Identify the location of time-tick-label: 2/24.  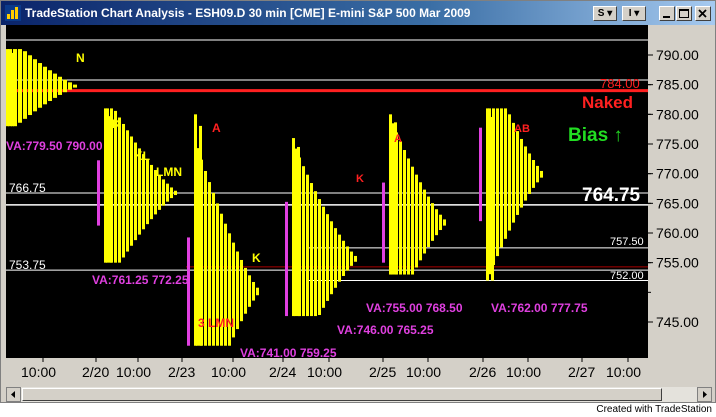
(282, 372).